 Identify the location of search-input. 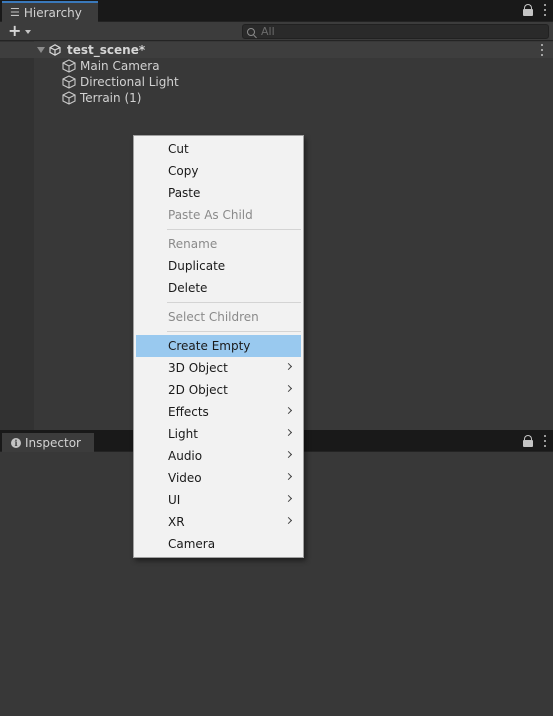
(396, 31).